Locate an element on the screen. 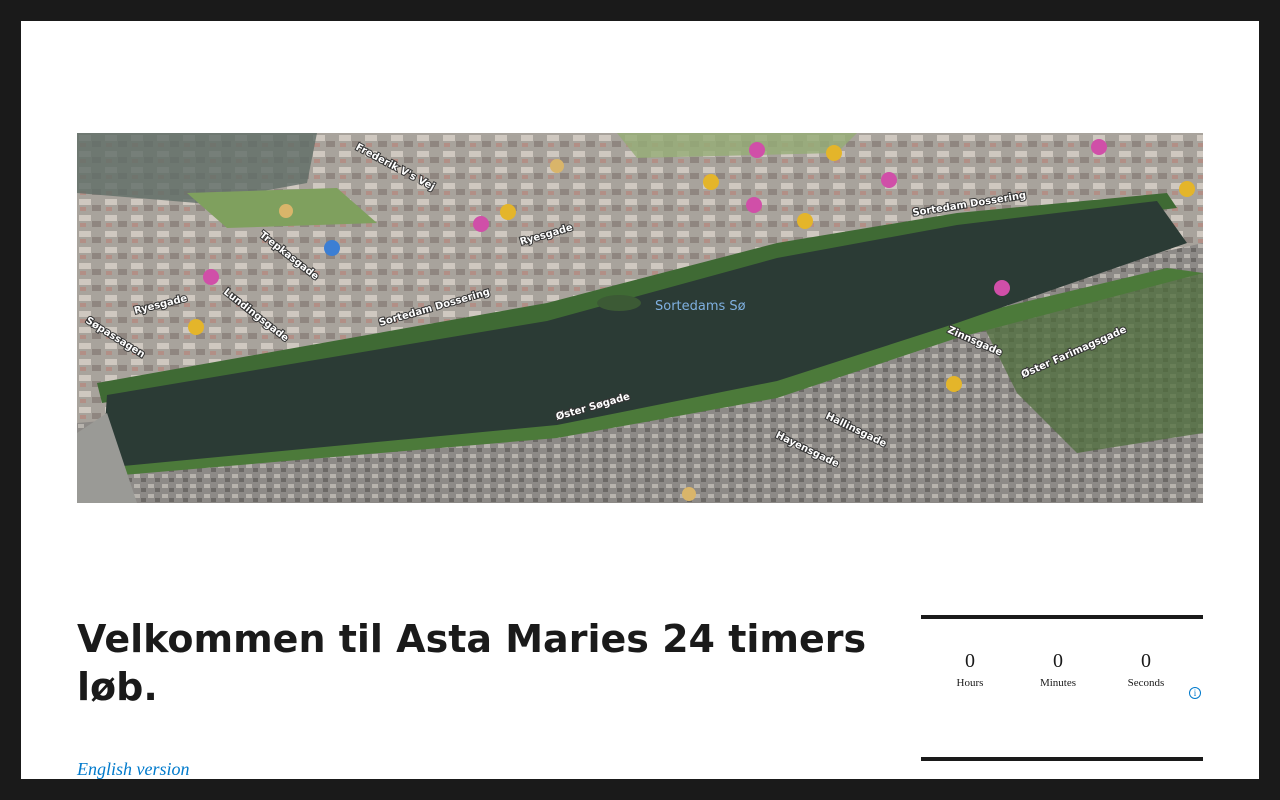 This screenshot has width=1280, height=800. countdown-widget: 0 Hours 0 Minutes 0 Seconds i is located at coordinates (1062, 688).